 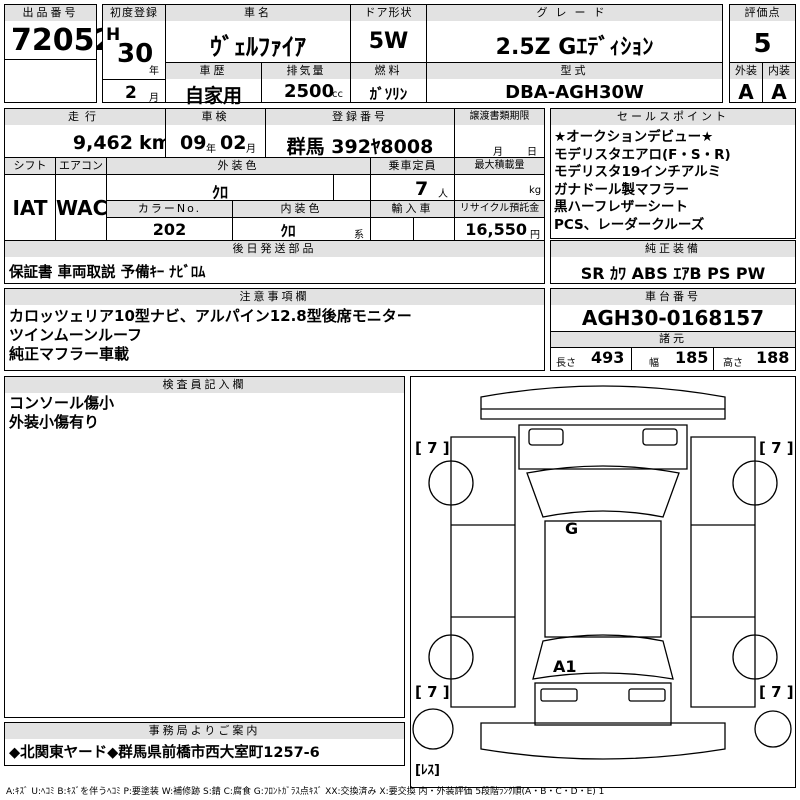 I want to click on taillight-right, so click(x=647, y=695).